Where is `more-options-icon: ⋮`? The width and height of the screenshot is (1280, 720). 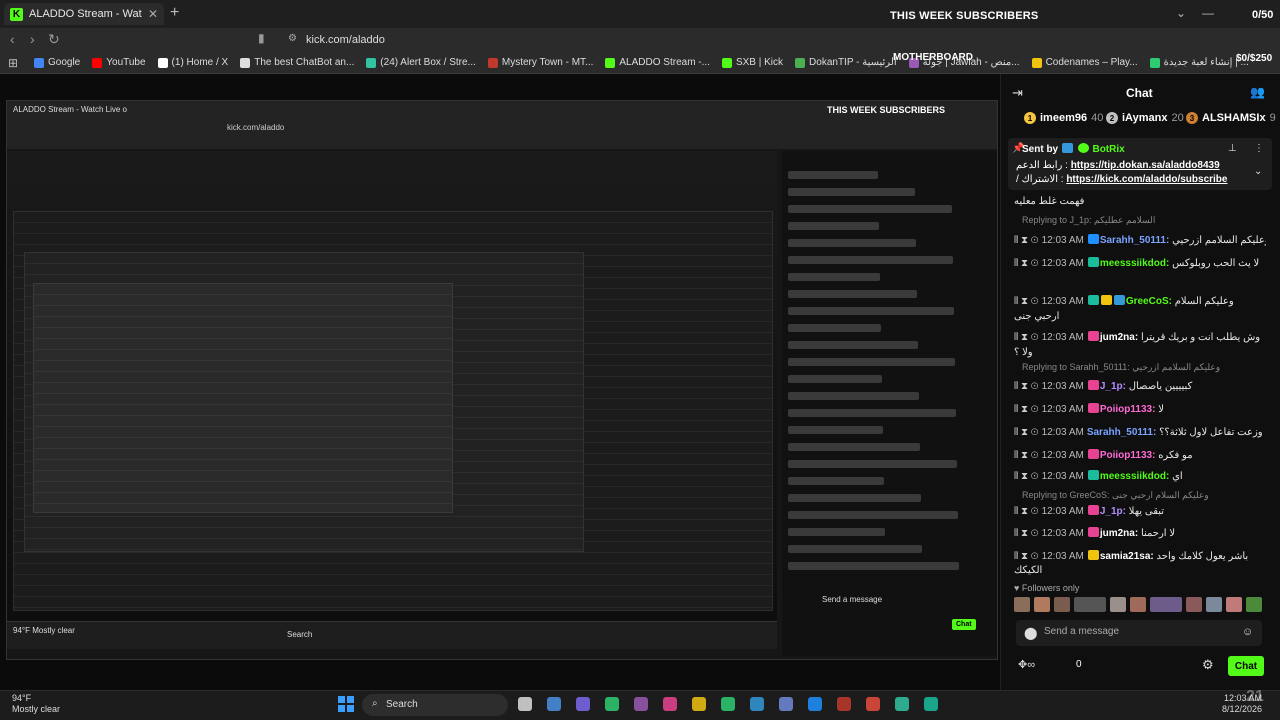 more-options-icon: ⋮ is located at coordinates (1259, 148).